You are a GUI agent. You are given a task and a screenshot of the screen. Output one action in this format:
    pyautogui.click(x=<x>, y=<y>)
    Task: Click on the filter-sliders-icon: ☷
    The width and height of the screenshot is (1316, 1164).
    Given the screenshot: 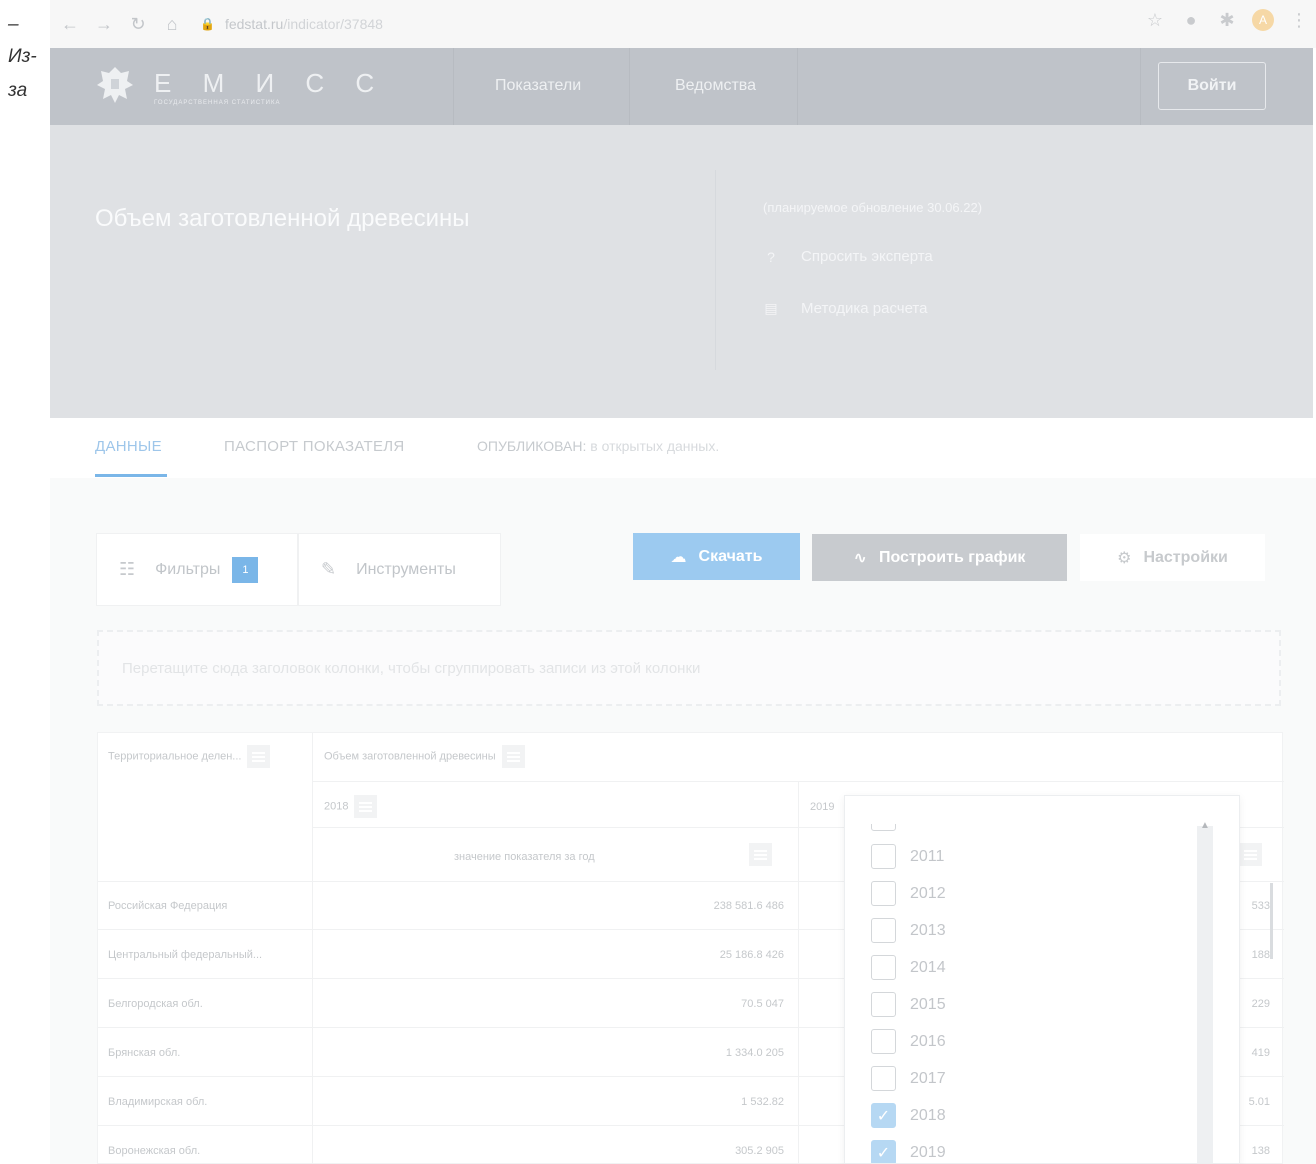 What is the action you would take?
    pyautogui.click(x=127, y=569)
    